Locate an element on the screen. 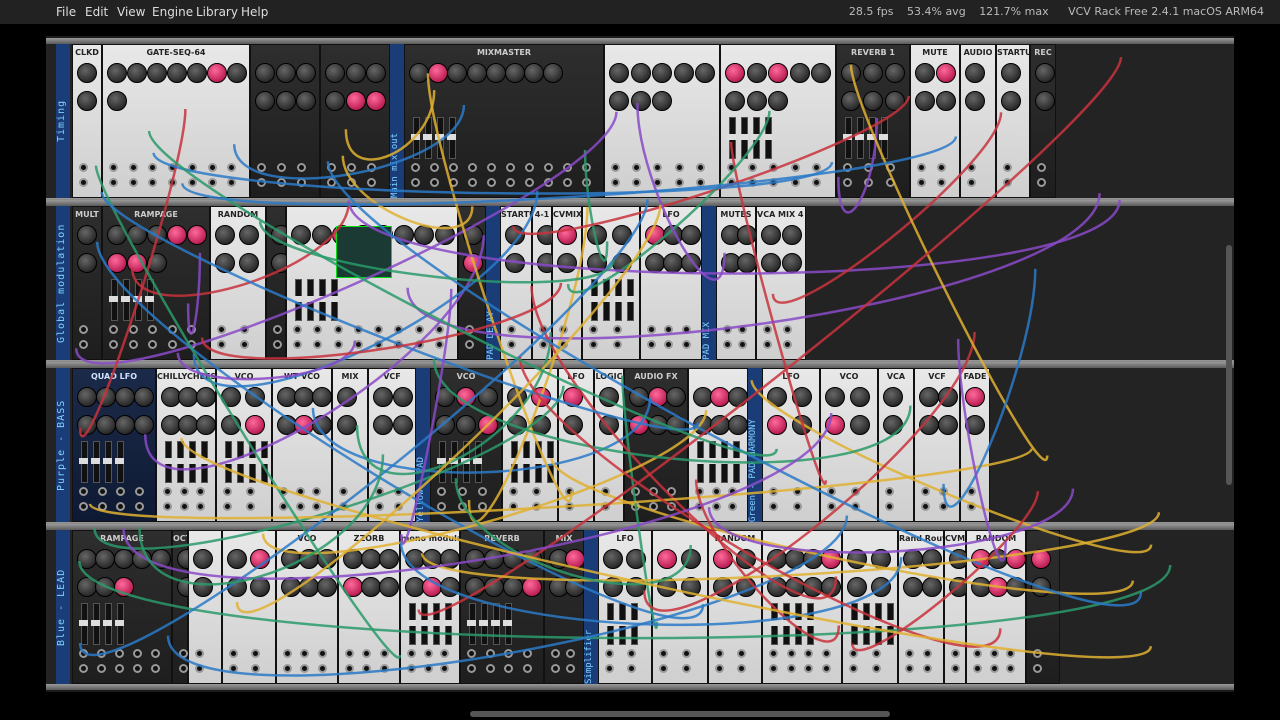 The image size is (1280, 720). module-mute: MUTE is located at coordinates (935, 121).